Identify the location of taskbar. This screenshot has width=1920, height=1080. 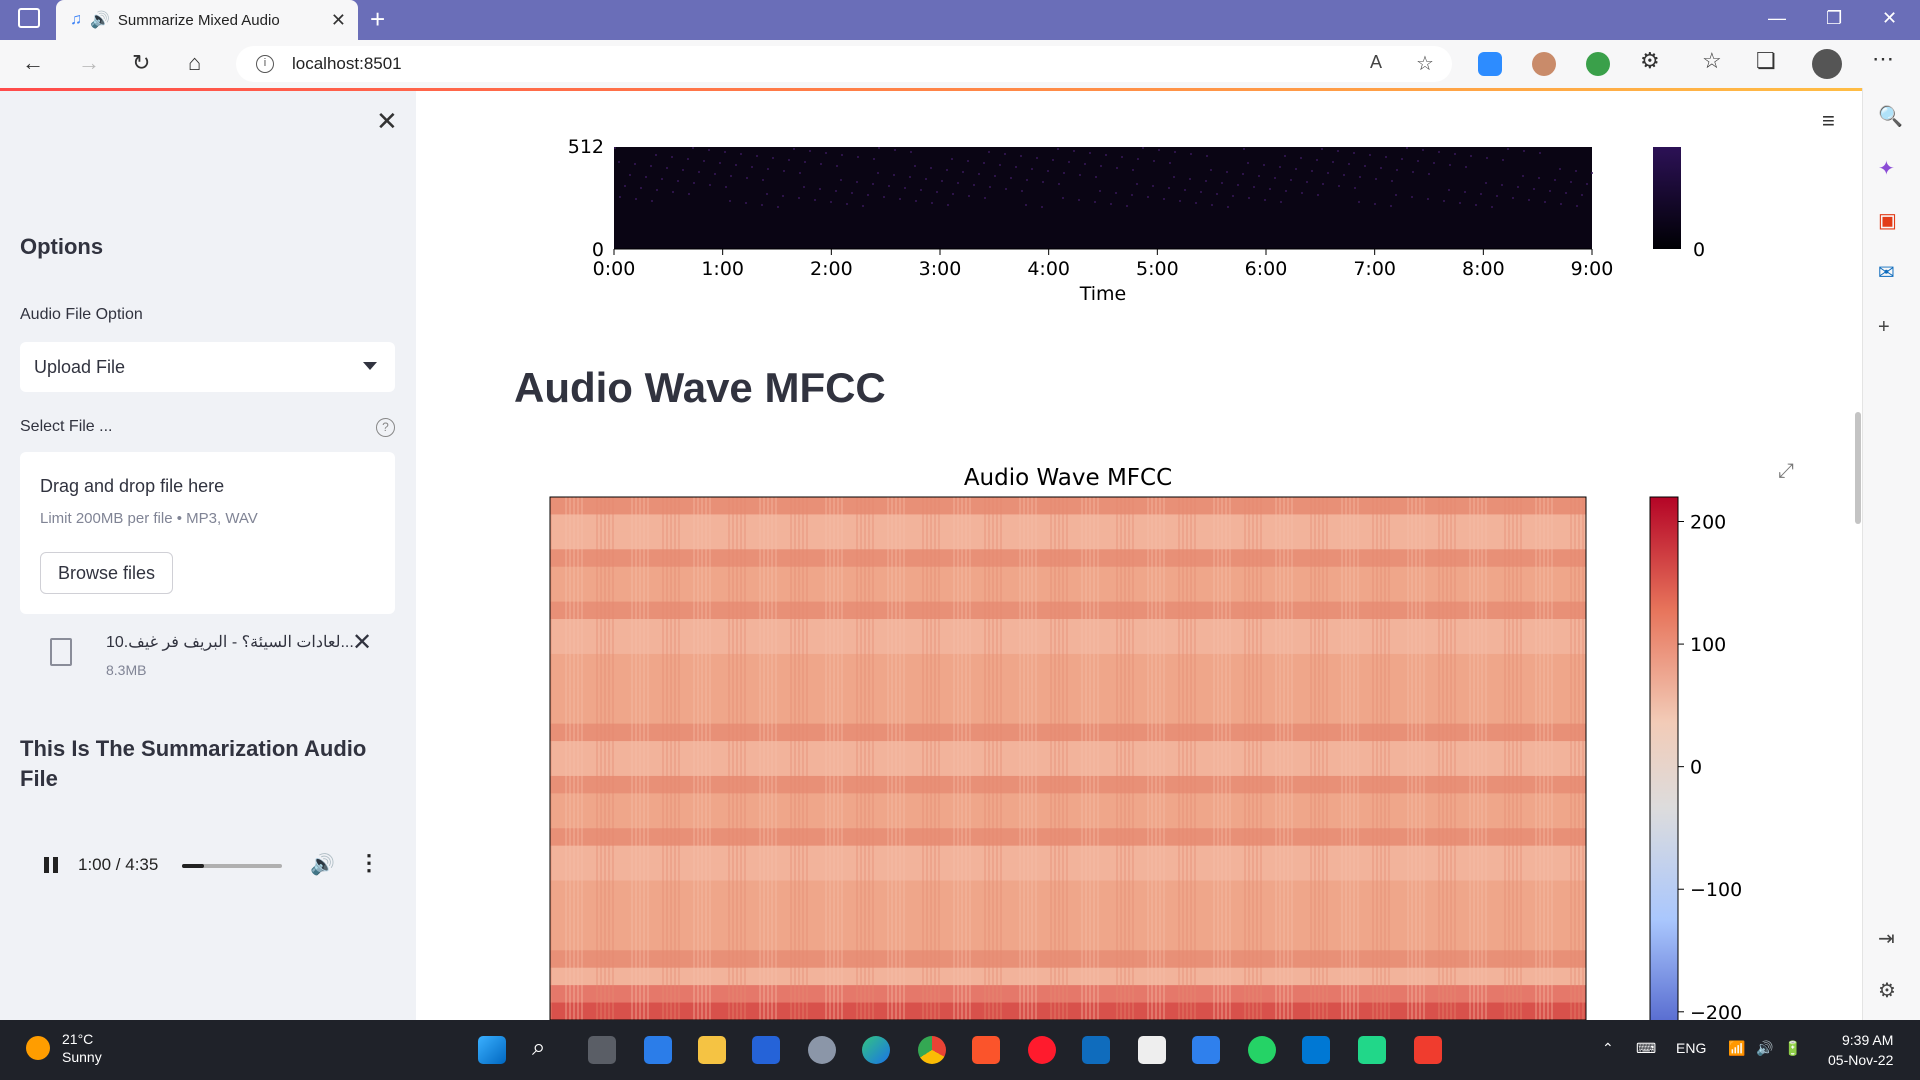
(960, 1050).